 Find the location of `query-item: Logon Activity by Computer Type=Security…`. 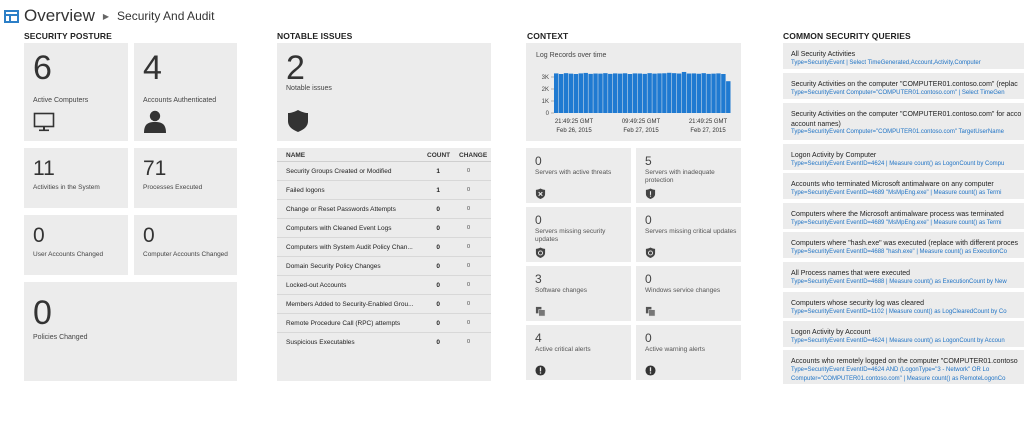

query-item: Logon Activity by Computer Type=Security… is located at coordinates (903, 157).